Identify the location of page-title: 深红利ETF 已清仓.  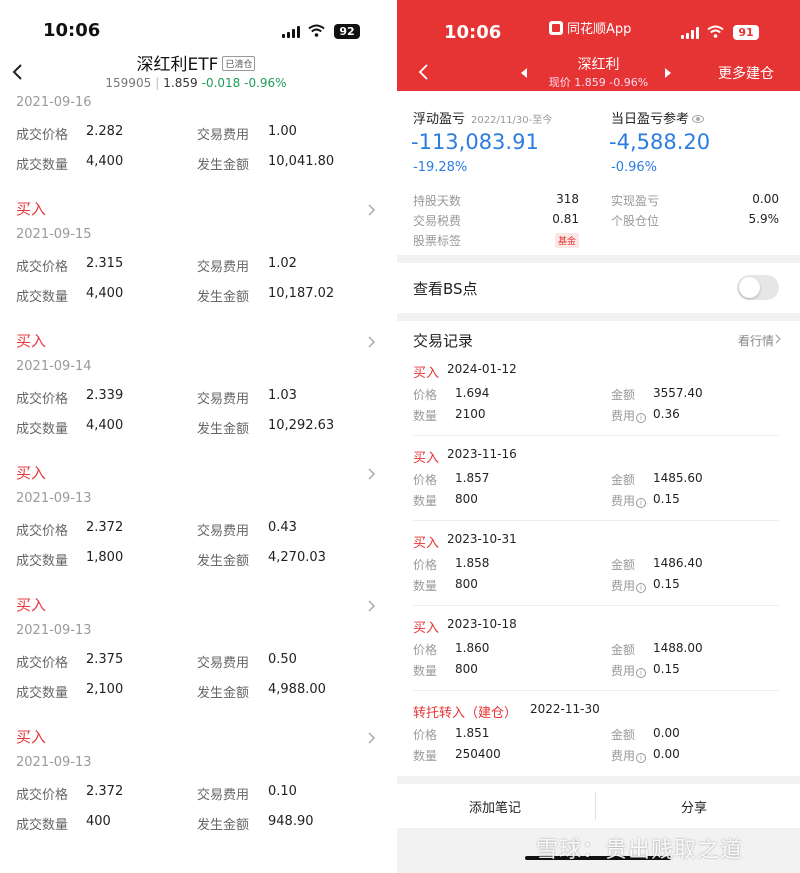
(196, 62).